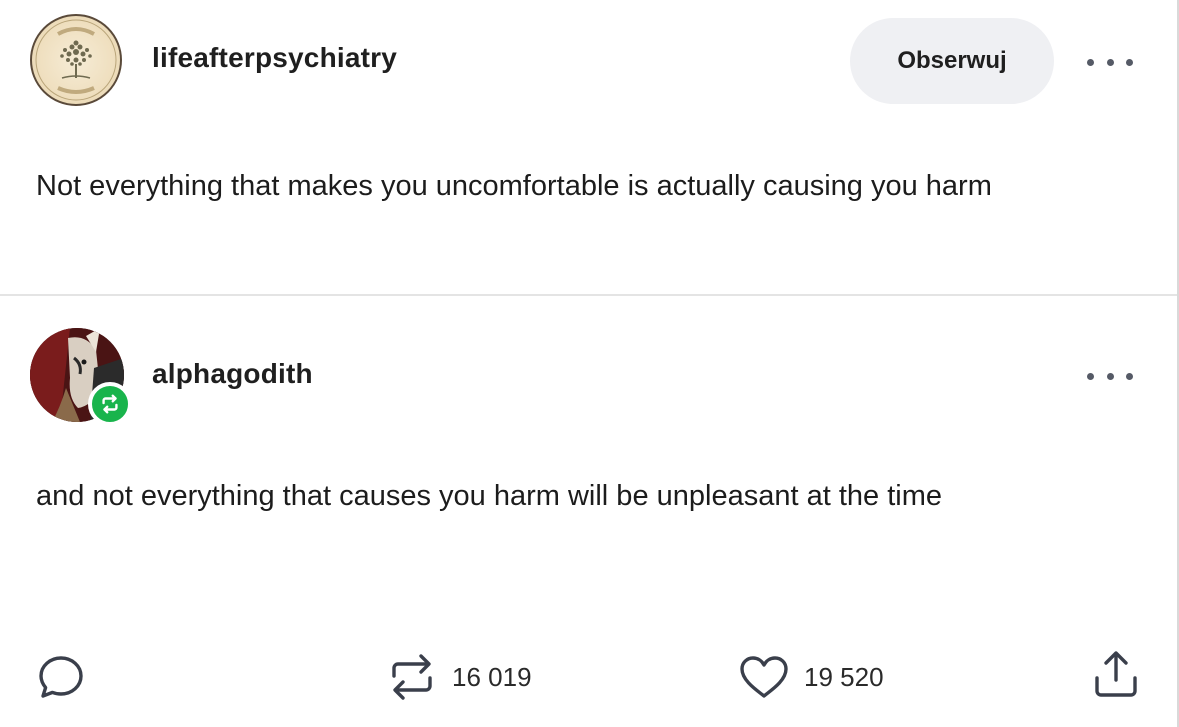  Describe the element at coordinates (232, 374) in the screenshot. I see `reblogger-username: alphagodith` at that location.